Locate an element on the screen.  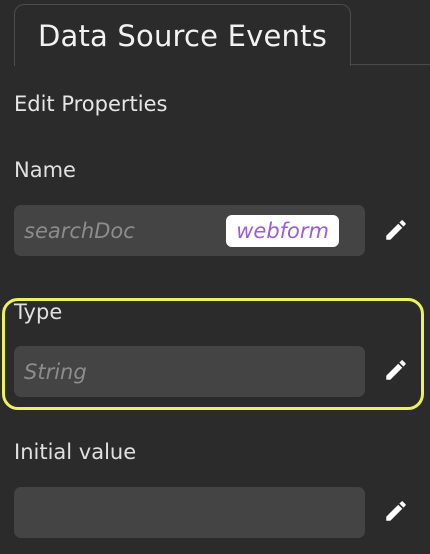
tab-divider is located at coordinates (390, 64).